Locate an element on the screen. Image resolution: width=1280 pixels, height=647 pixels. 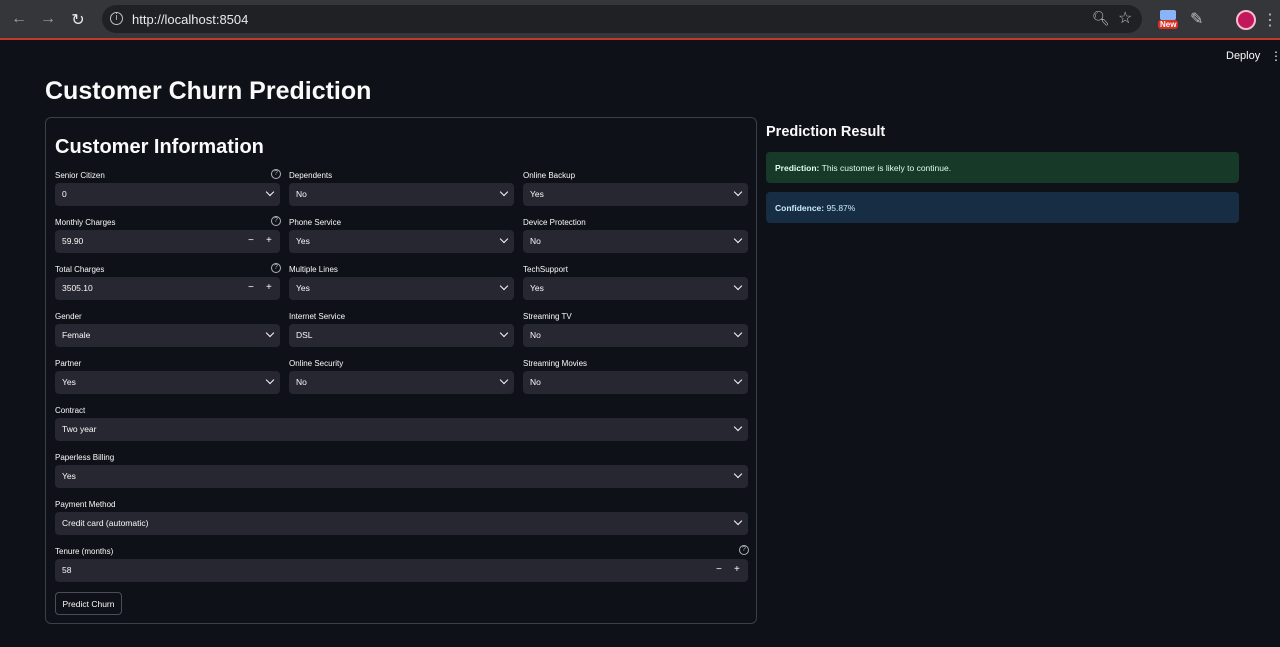
paperless-billing-select: Yes is located at coordinates (401, 476).